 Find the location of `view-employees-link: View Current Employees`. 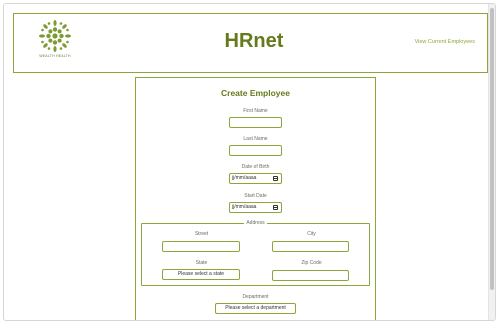

view-employees-link: View Current Employees is located at coordinates (445, 42).